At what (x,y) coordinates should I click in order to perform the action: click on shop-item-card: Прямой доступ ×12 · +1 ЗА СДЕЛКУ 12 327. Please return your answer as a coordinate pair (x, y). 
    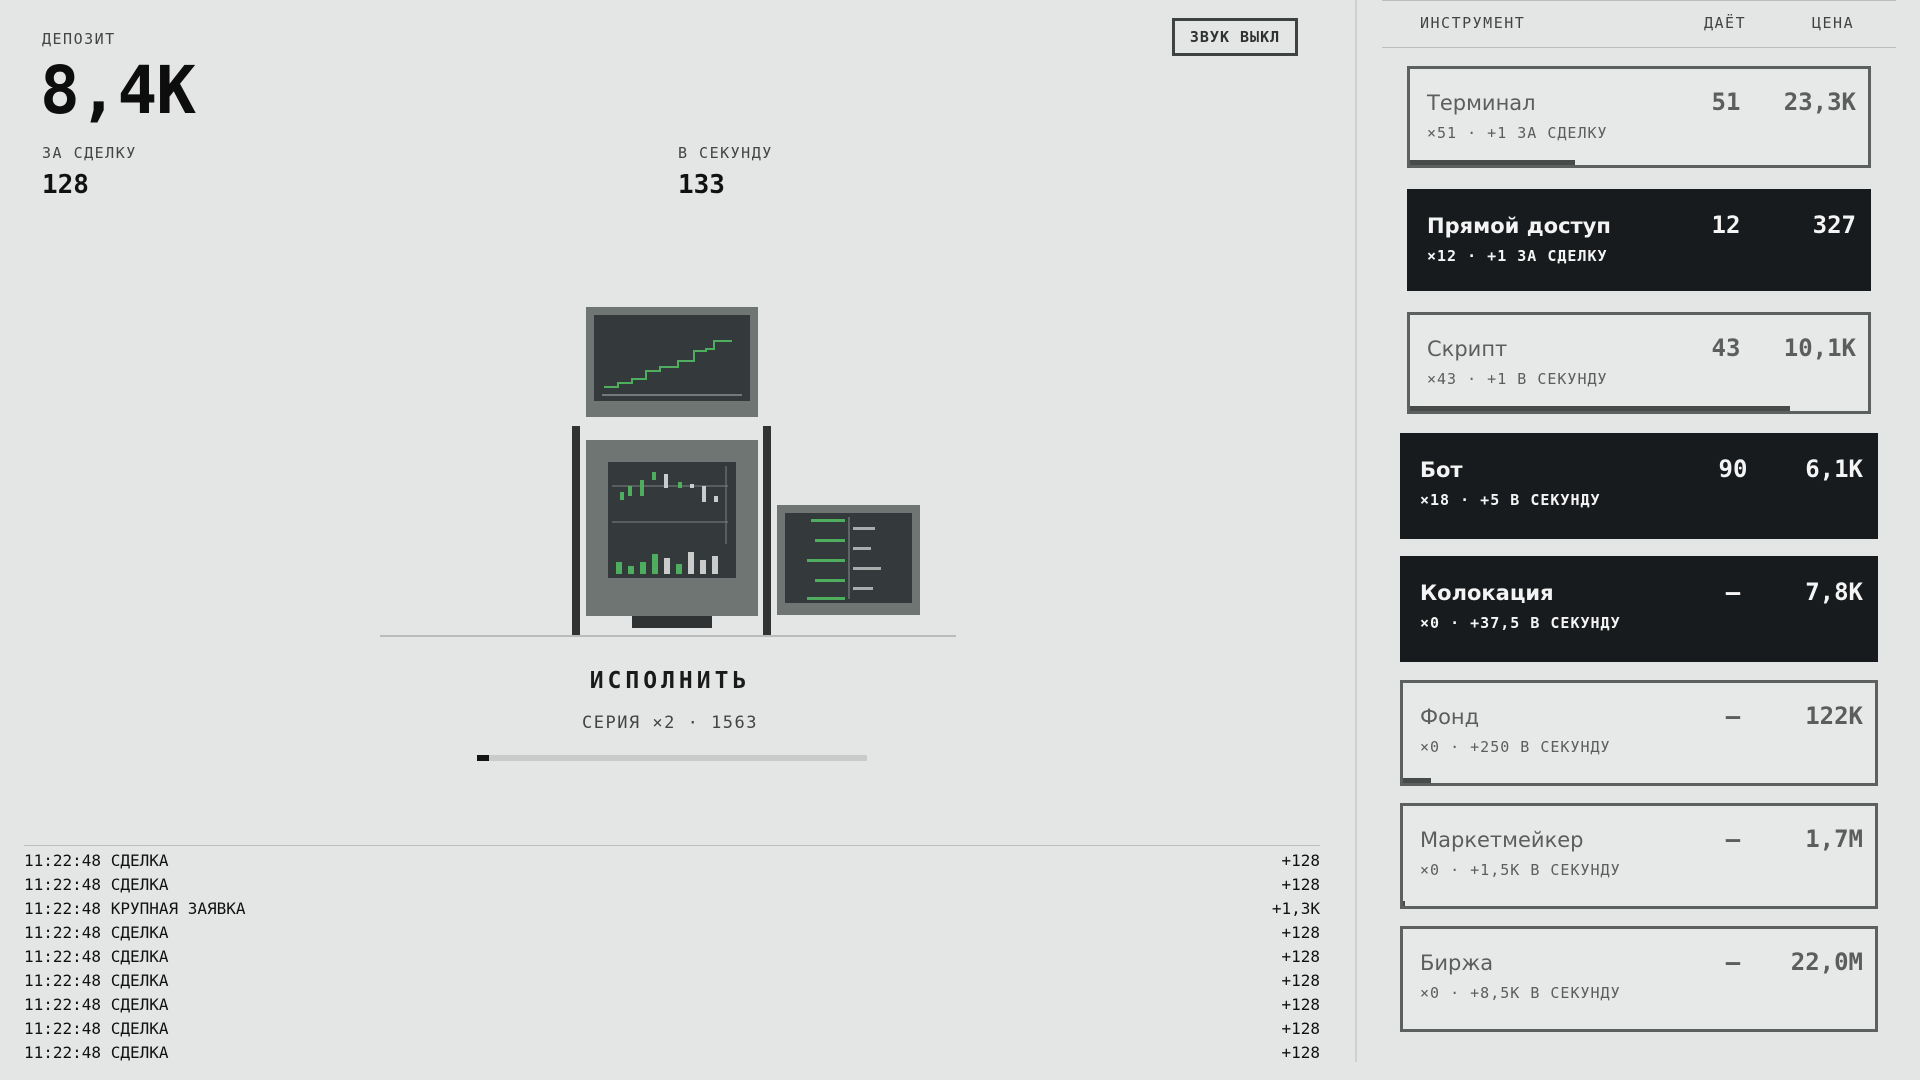
    Looking at the image, I should click on (1639, 240).